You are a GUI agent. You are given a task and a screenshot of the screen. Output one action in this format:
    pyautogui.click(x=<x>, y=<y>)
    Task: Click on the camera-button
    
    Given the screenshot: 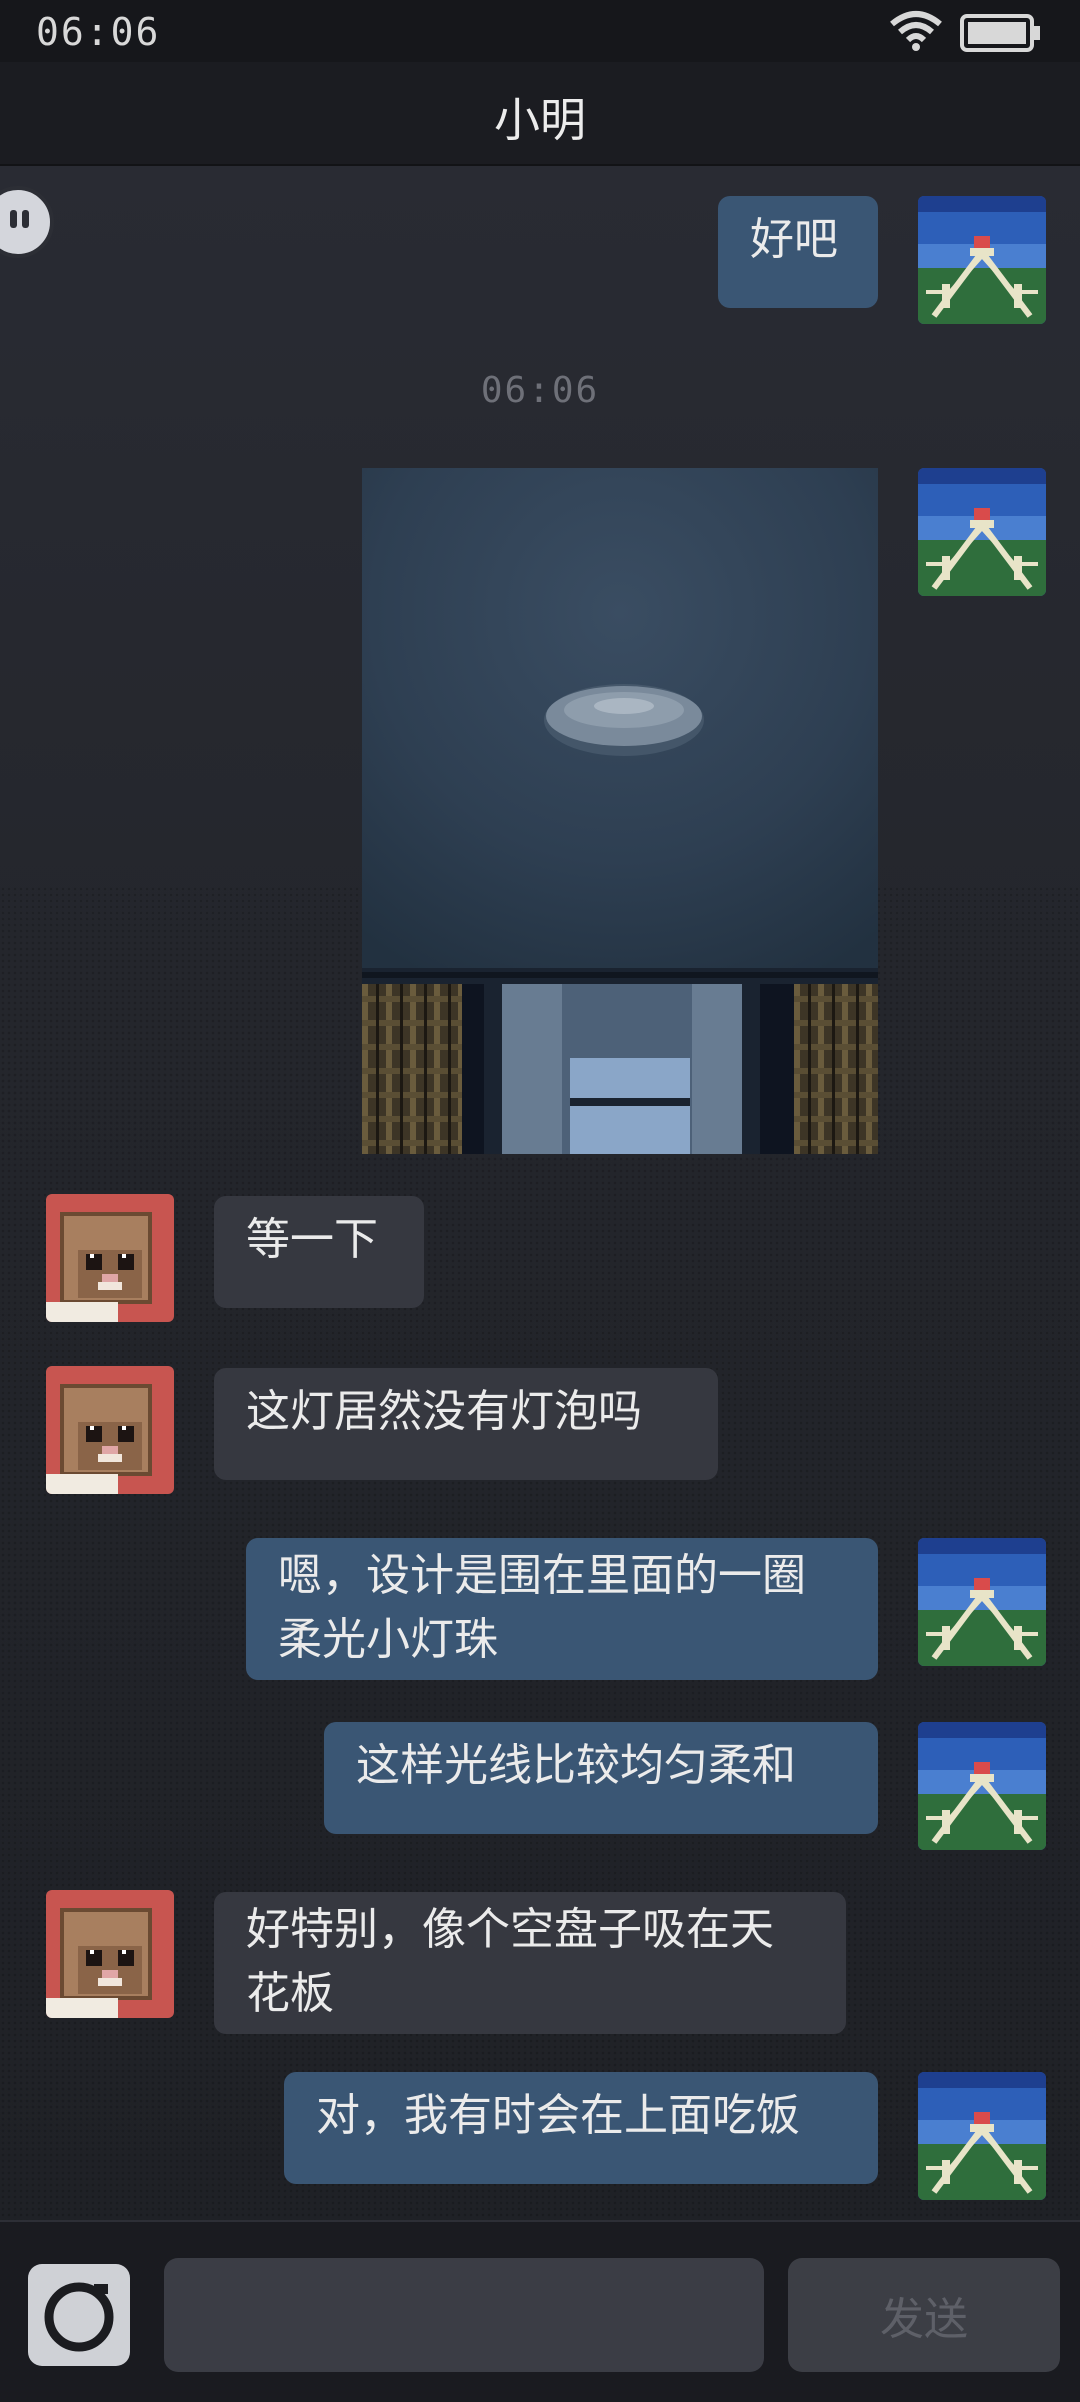 What is the action you would take?
    pyautogui.click(x=79, y=2315)
    